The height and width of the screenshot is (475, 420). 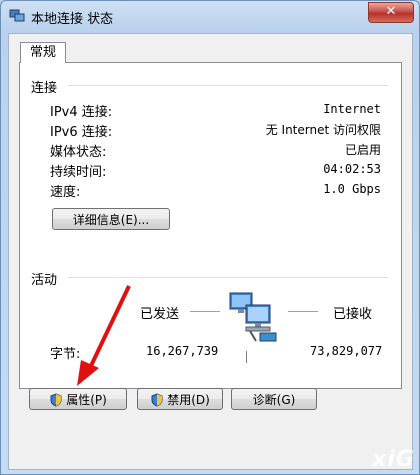 I want to click on duration-label: 持续时间:, so click(x=78, y=172).